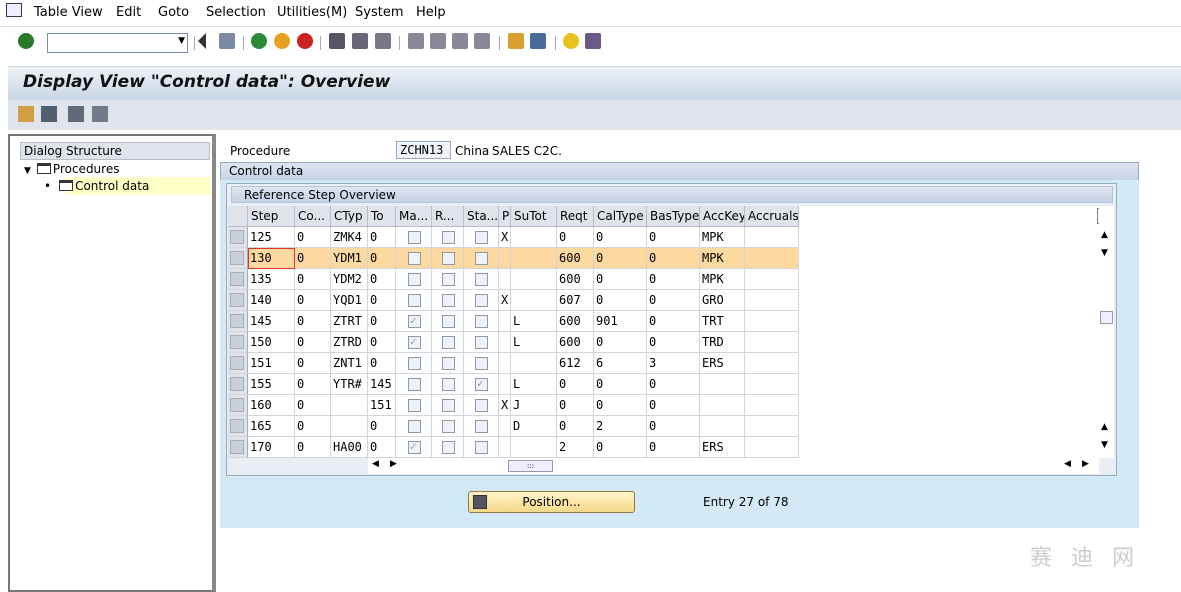  Describe the element at coordinates (575, 447) in the screenshot. I see `cell-reqt: 2` at that location.